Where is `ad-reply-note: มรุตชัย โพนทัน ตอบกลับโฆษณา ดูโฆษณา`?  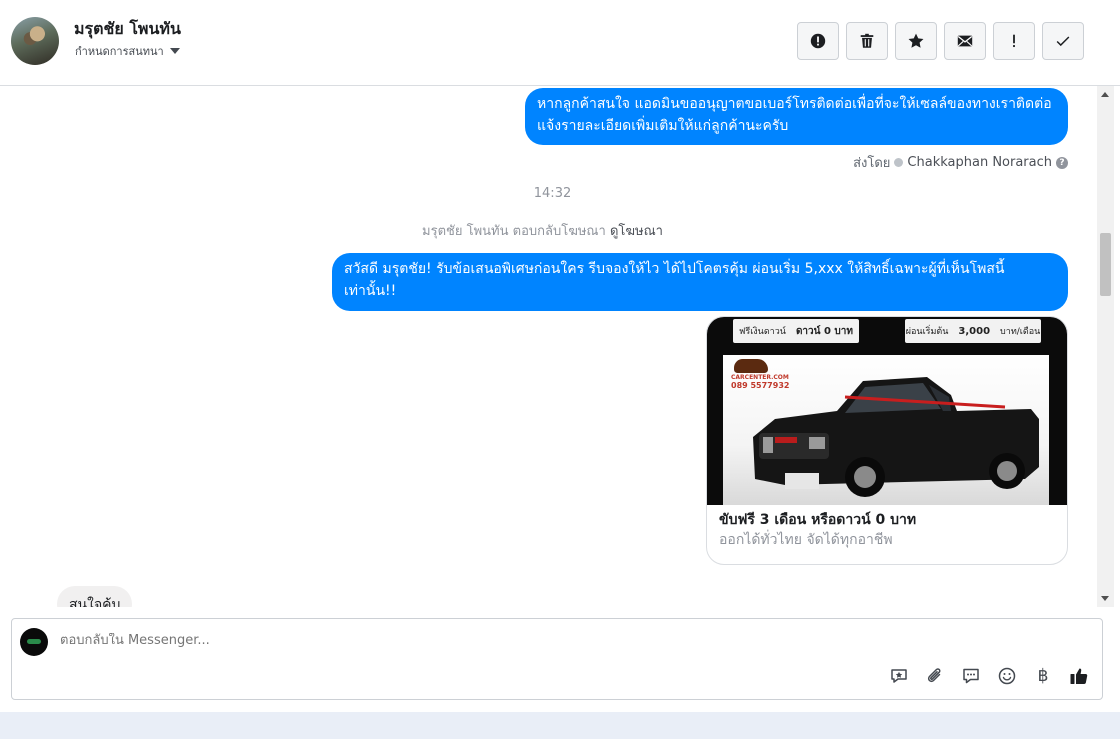 ad-reply-note: มรุตชัย โพนทัน ตอบกลับโฆษณา ดูโฆษณา is located at coordinates (542, 230).